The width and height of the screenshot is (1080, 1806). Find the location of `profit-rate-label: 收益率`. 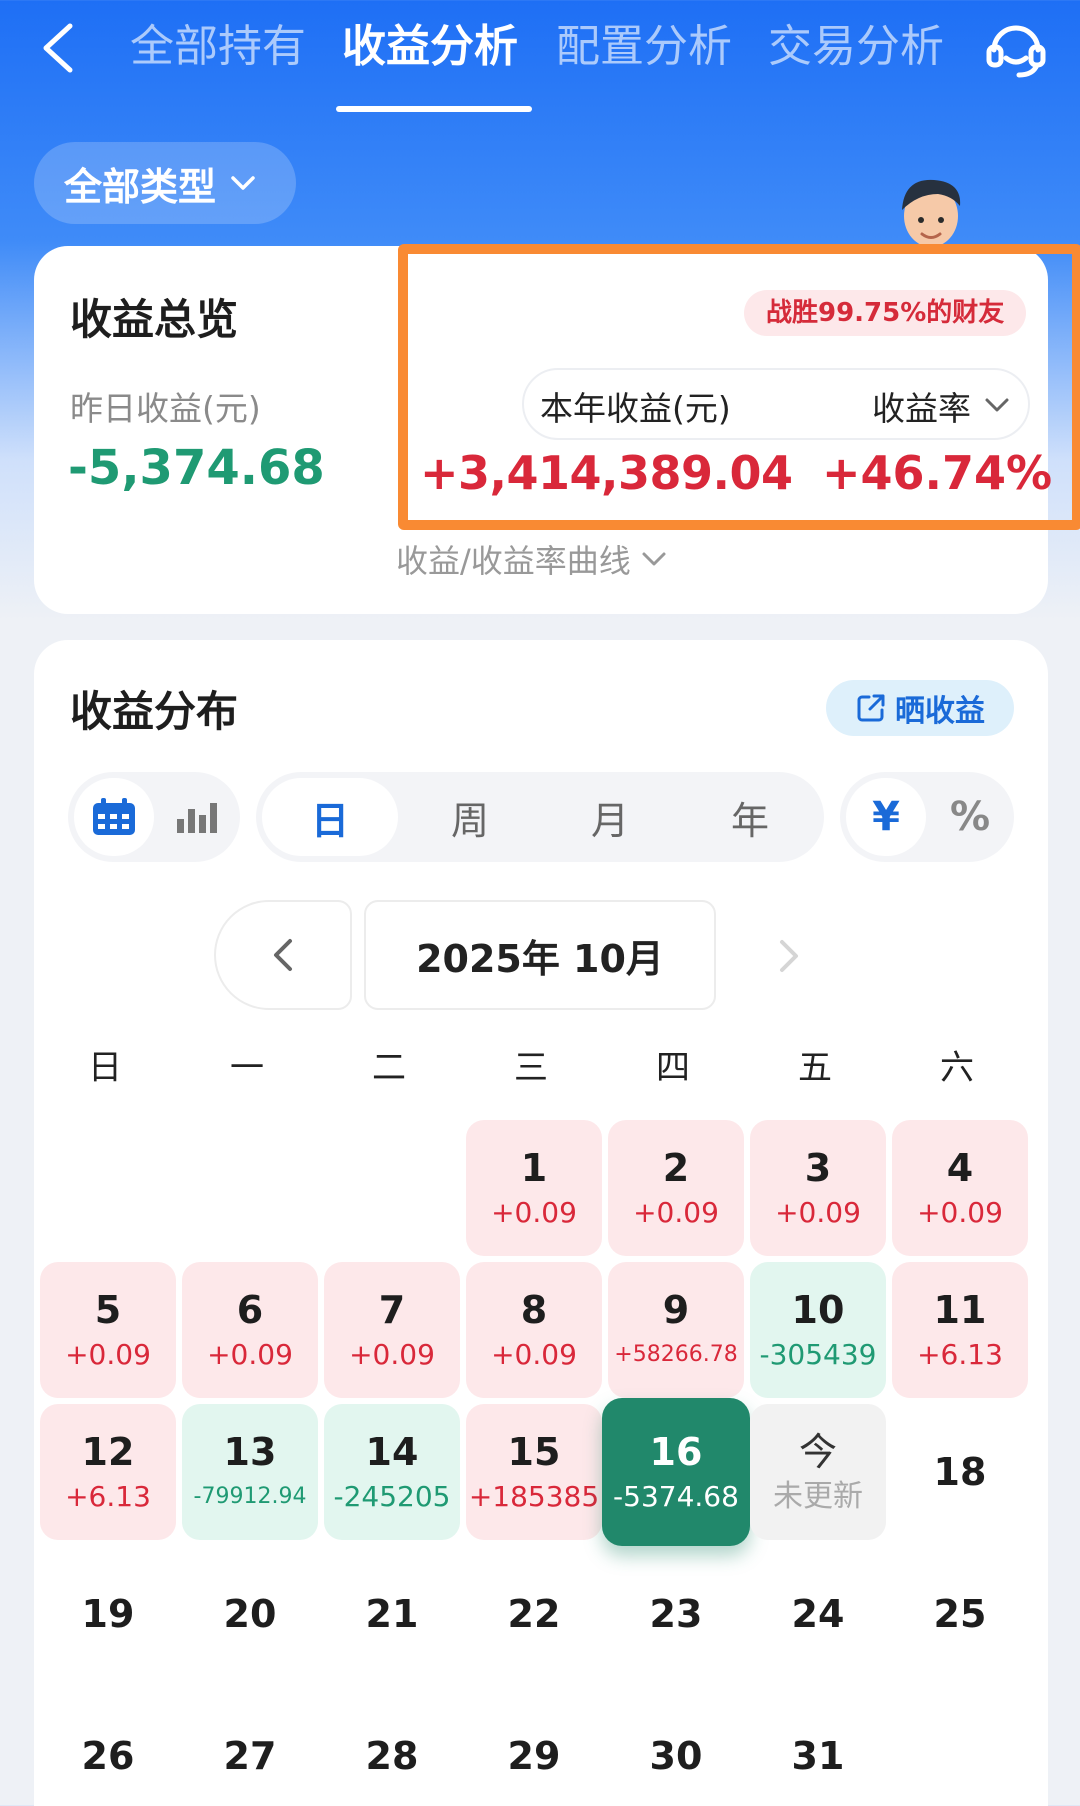

profit-rate-label: 收益率 is located at coordinates (921, 406).